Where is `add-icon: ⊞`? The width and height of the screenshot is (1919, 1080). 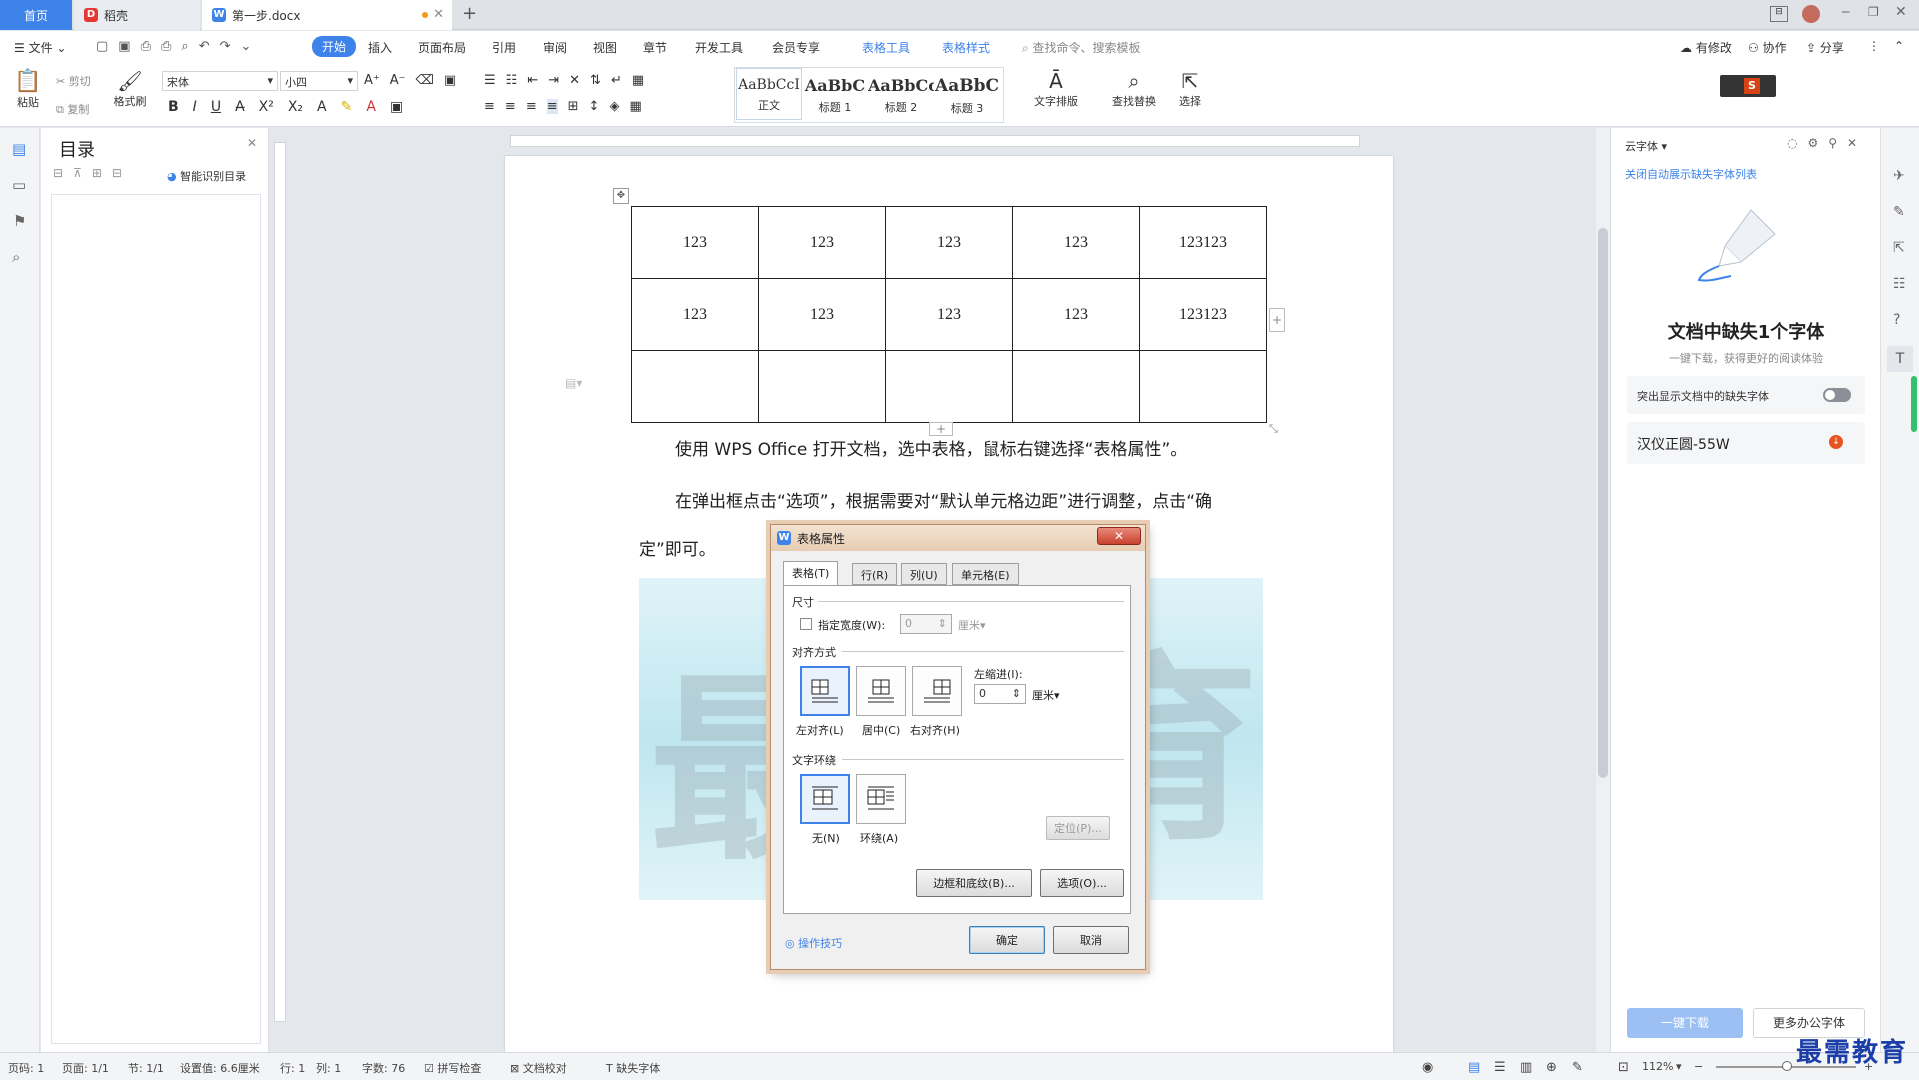
add-icon: ⊞ is located at coordinates (97, 173).